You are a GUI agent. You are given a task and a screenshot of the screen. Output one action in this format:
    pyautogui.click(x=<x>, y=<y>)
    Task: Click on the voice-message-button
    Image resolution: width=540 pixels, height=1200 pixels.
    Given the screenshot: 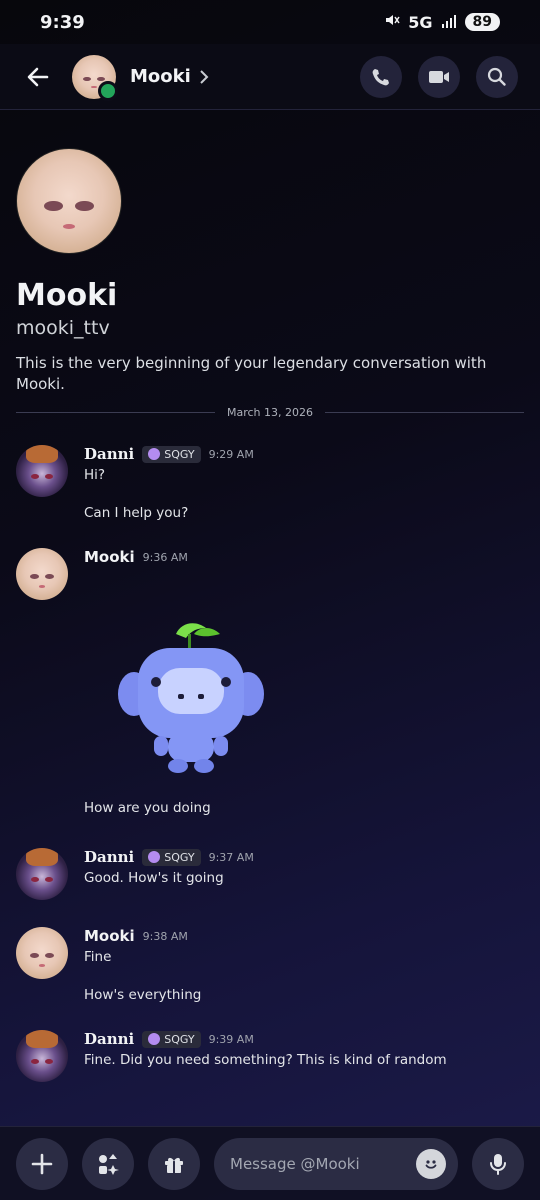 What is the action you would take?
    pyautogui.click(x=498, y=1163)
    